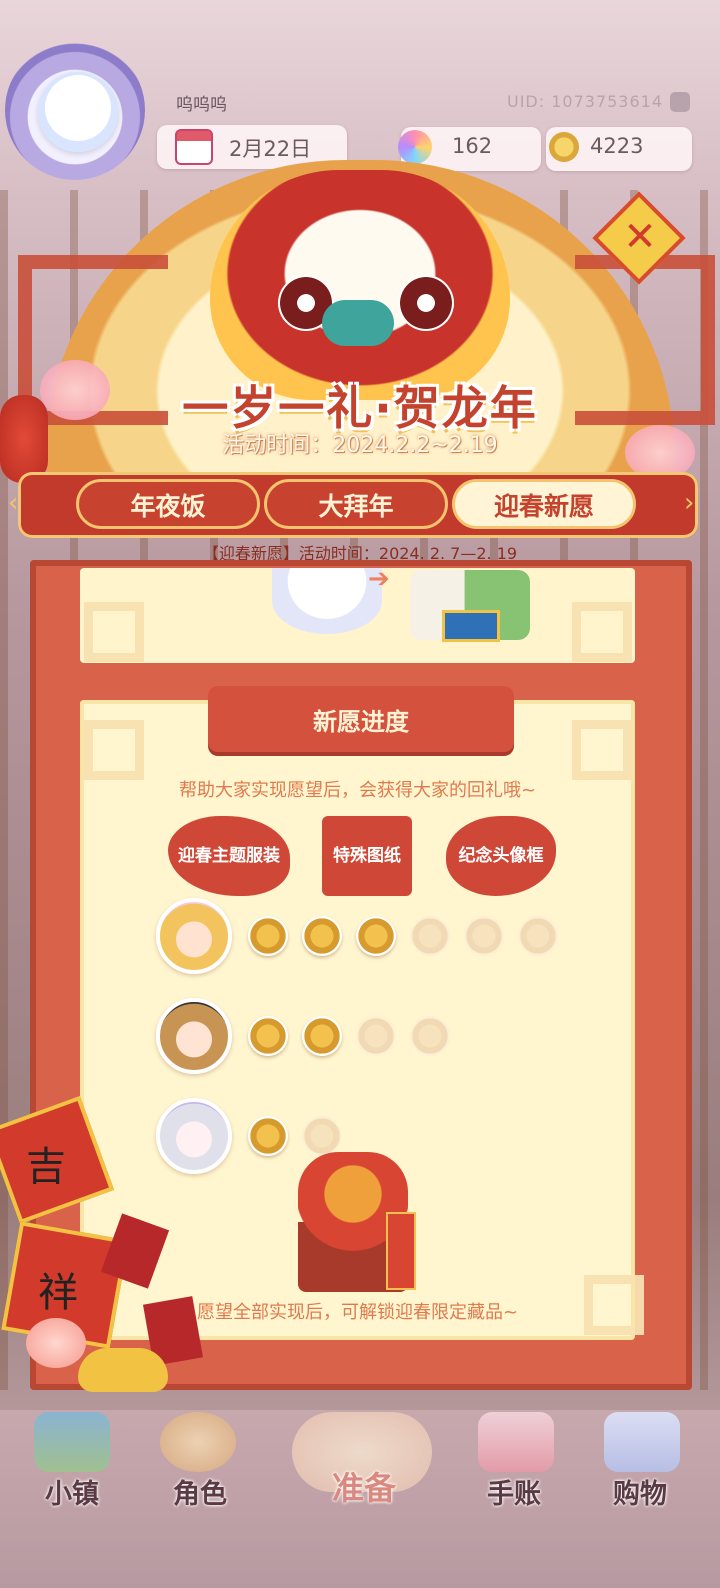 Image resolution: width=720 pixels, height=1588 pixels. I want to click on tab-new-year-visit: 大拜年, so click(356, 504).